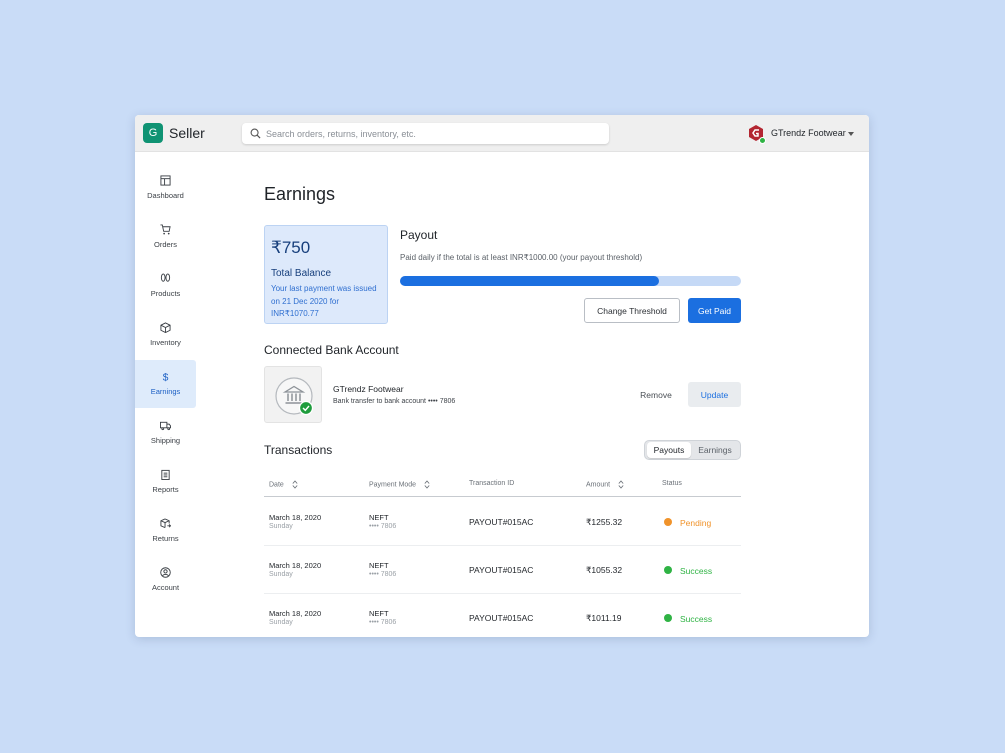 The image size is (1005, 753). Describe the element at coordinates (605, 486) in the screenshot. I see `column-header-amount: Amount` at that location.